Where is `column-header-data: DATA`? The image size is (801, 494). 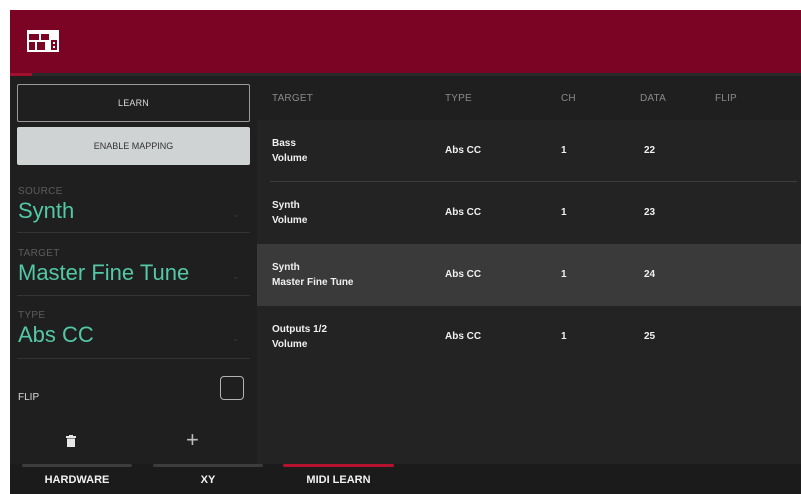
column-header-data: DATA is located at coordinates (653, 98).